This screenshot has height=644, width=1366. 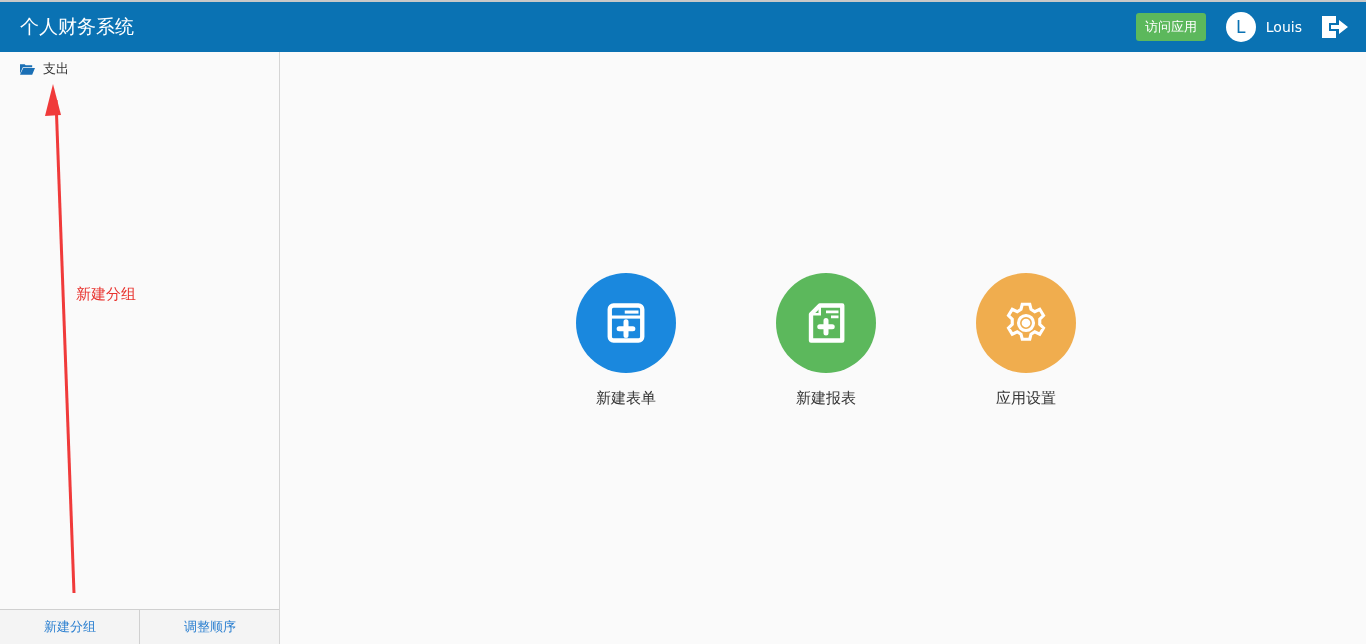 I want to click on group-item: 支出, so click(x=56, y=69).